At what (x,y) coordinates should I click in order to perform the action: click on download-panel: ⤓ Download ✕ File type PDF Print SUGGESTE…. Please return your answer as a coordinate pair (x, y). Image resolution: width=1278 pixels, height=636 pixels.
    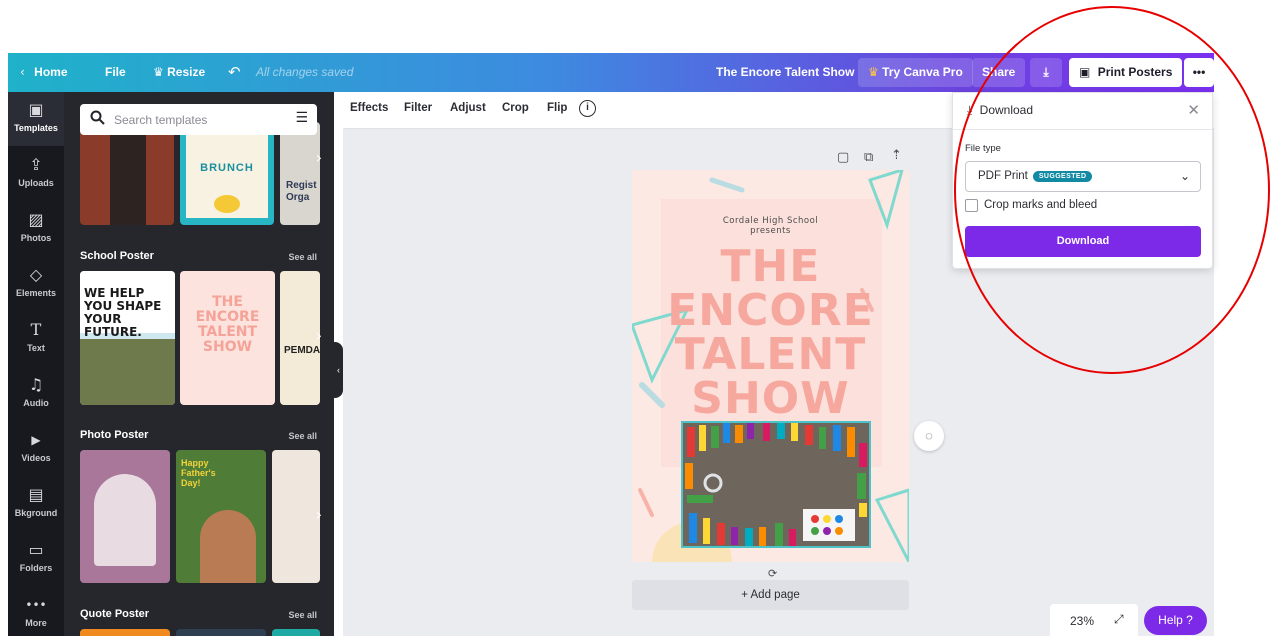
    Looking at the image, I should click on (1082, 180).